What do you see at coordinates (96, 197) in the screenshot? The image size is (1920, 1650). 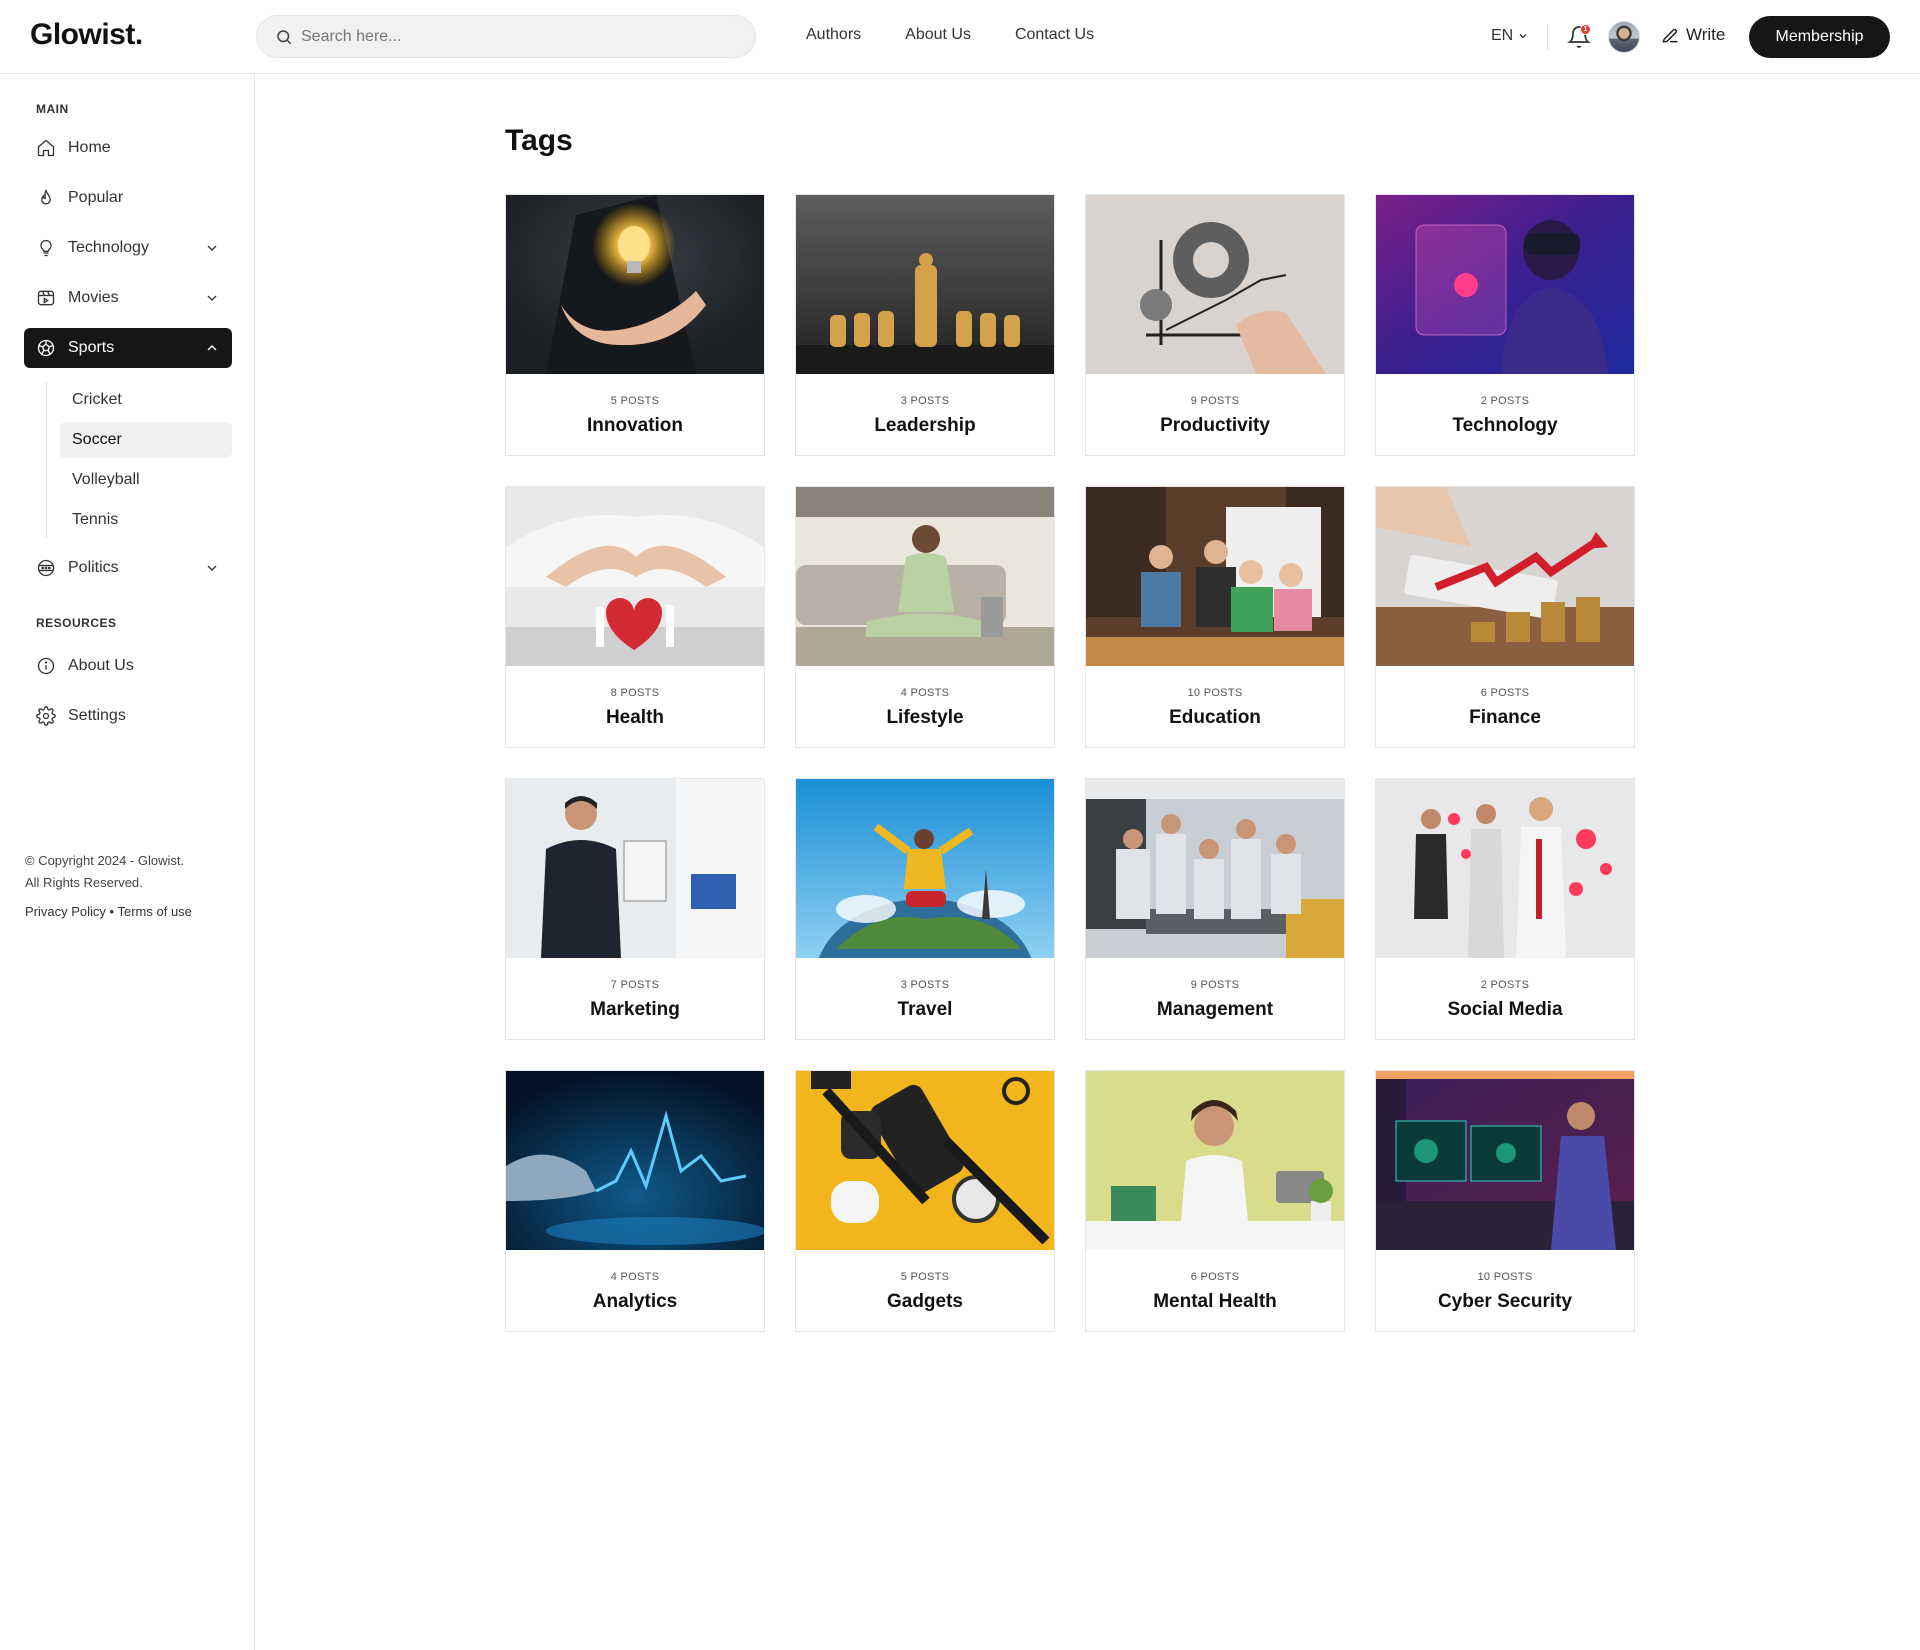 I see `sidebar-item-label: Popular` at bounding box center [96, 197].